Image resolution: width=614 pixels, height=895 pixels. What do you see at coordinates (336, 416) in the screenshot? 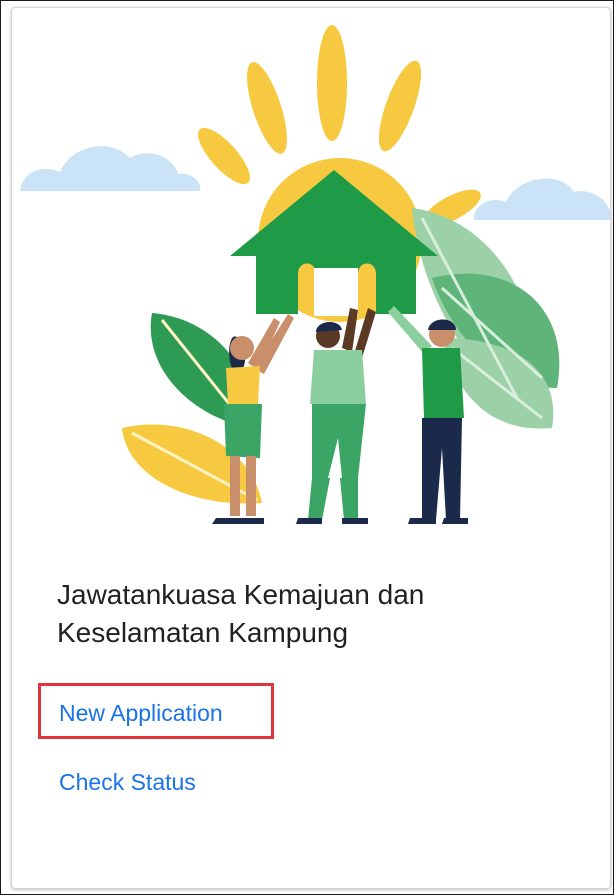
I see `person-middle-icon` at bounding box center [336, 416].